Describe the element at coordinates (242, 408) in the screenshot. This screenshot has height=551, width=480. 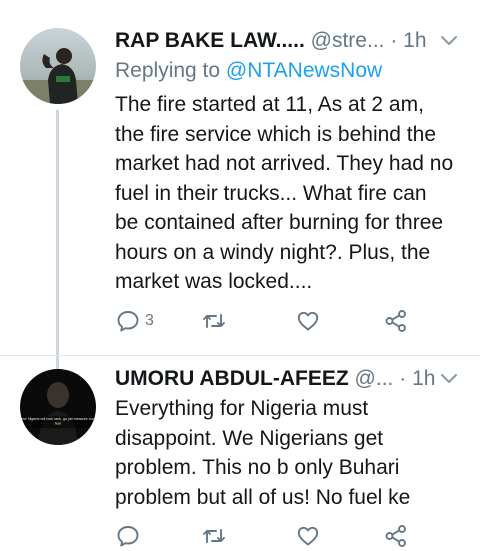
I see `tweet-text-line: Everything for Nigeria must` at that location.